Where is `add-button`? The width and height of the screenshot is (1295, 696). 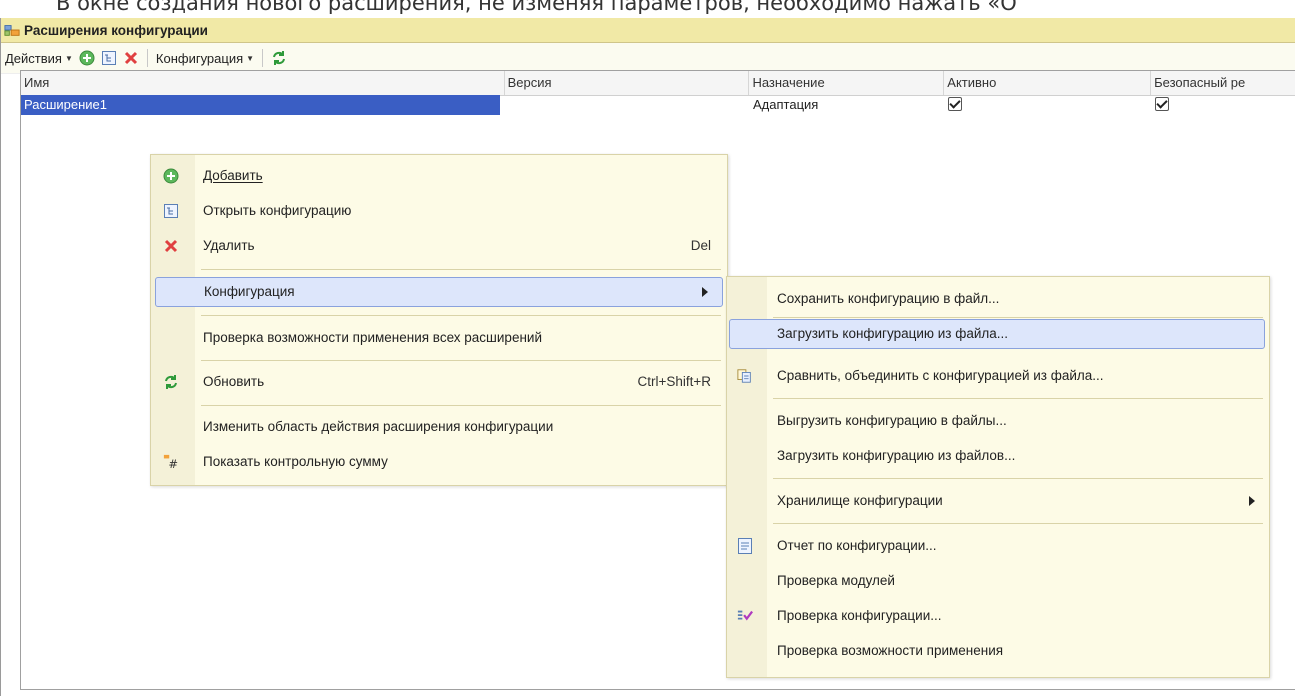 add-button is located at coordinates (87, 58).